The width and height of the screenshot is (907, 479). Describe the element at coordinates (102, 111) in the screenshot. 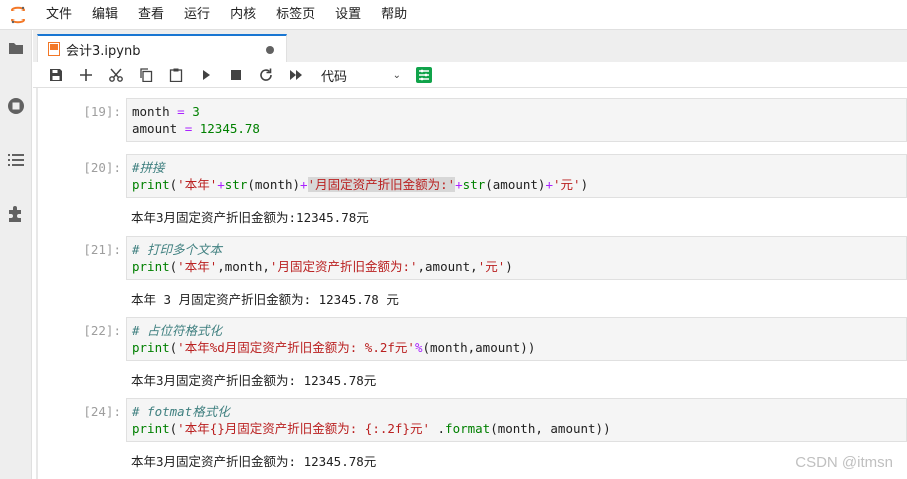

I see `execution-count: [19]:` at that location.